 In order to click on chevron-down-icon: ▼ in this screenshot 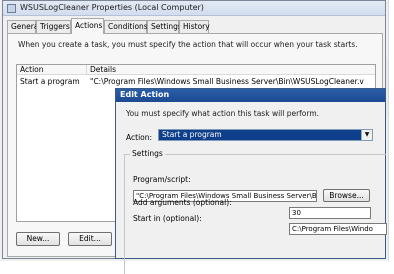, I will do `click(366, 135)`.